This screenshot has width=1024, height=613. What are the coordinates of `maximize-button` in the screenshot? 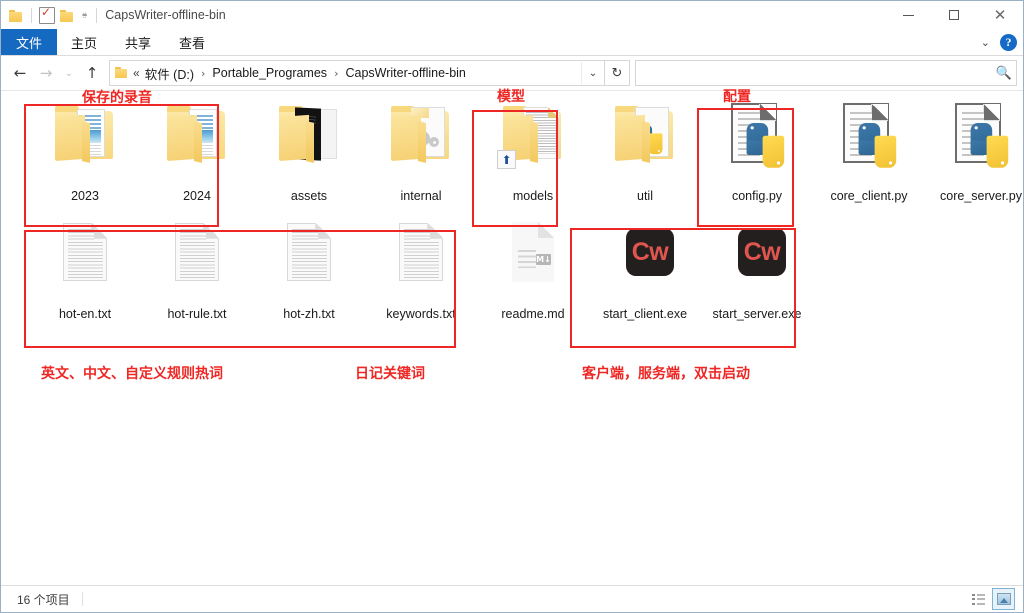 It's located at (954, 15).